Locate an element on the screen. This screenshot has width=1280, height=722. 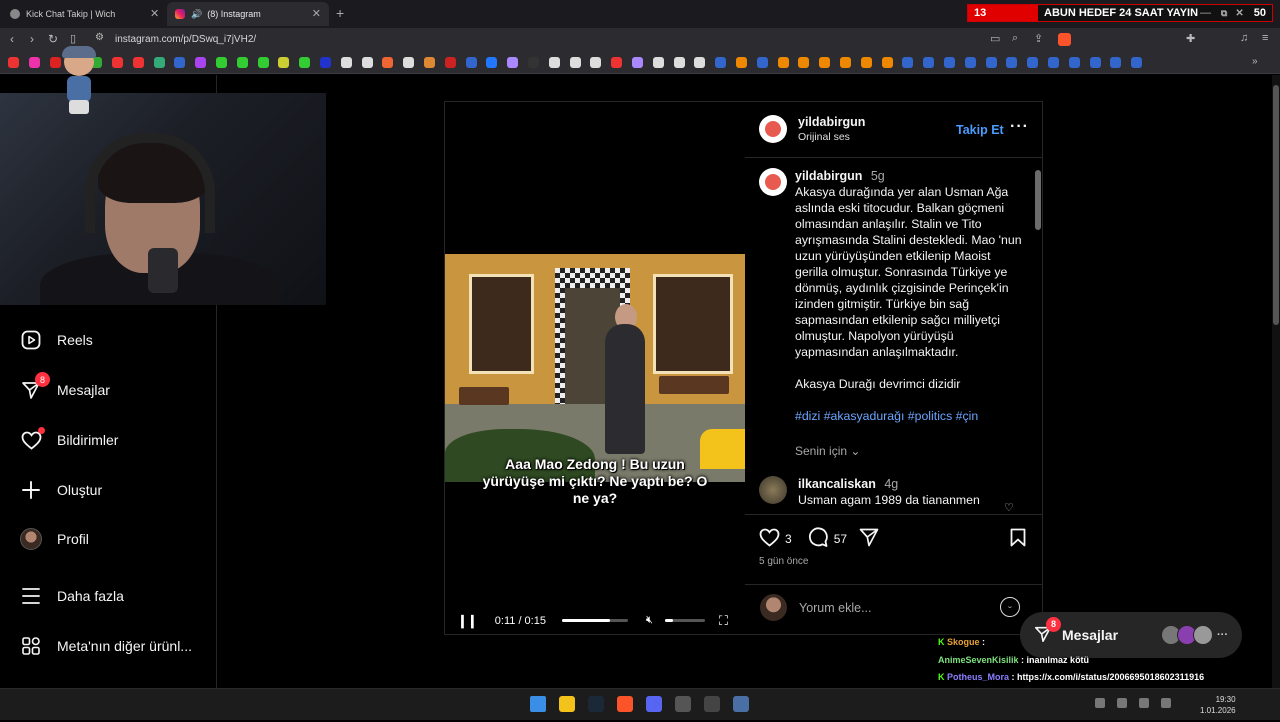
audio-label: Orijinal ses is located at coordinates (824, 137).